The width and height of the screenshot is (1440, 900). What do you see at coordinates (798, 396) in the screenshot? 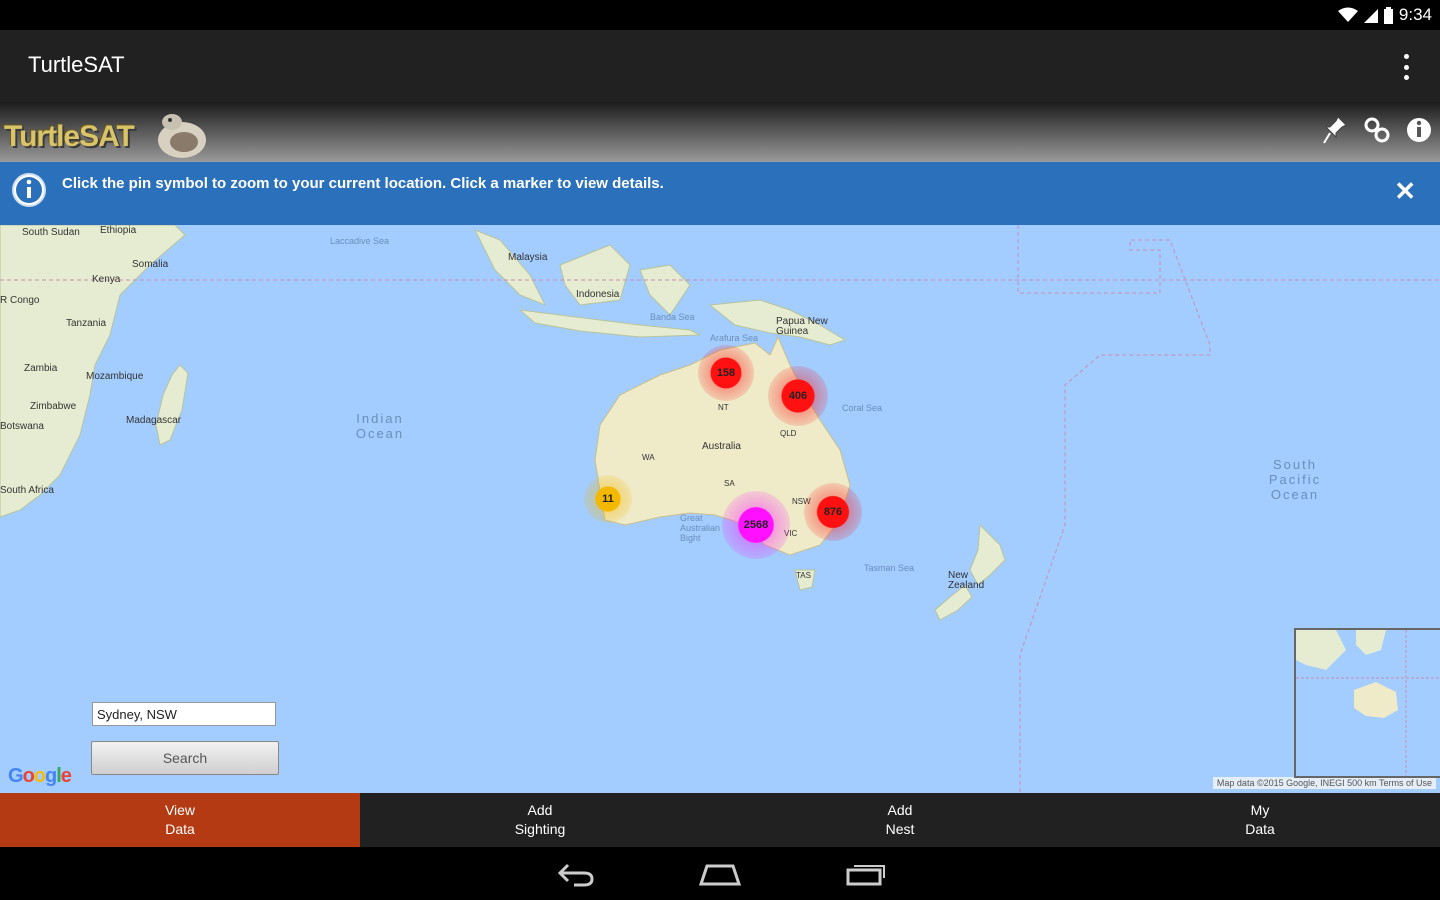
I see `cluster-marker: 406` at bounding box center [798, 396].